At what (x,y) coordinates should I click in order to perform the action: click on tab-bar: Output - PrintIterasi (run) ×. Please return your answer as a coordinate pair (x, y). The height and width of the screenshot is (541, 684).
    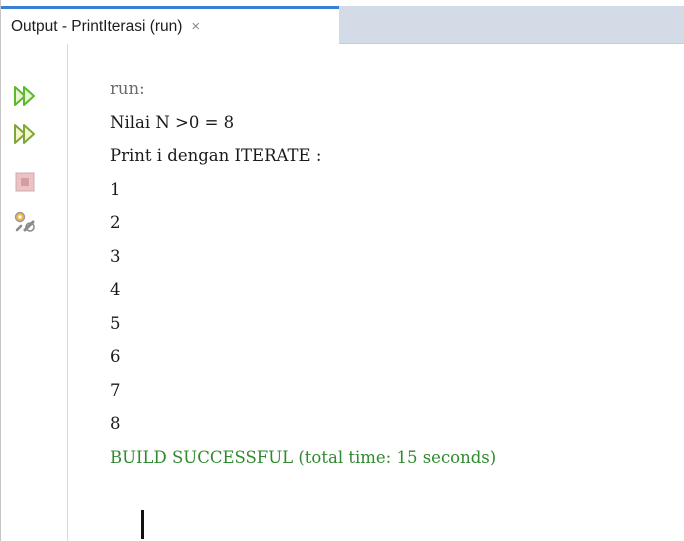
    Looking at the image, I should click on (342, 25).